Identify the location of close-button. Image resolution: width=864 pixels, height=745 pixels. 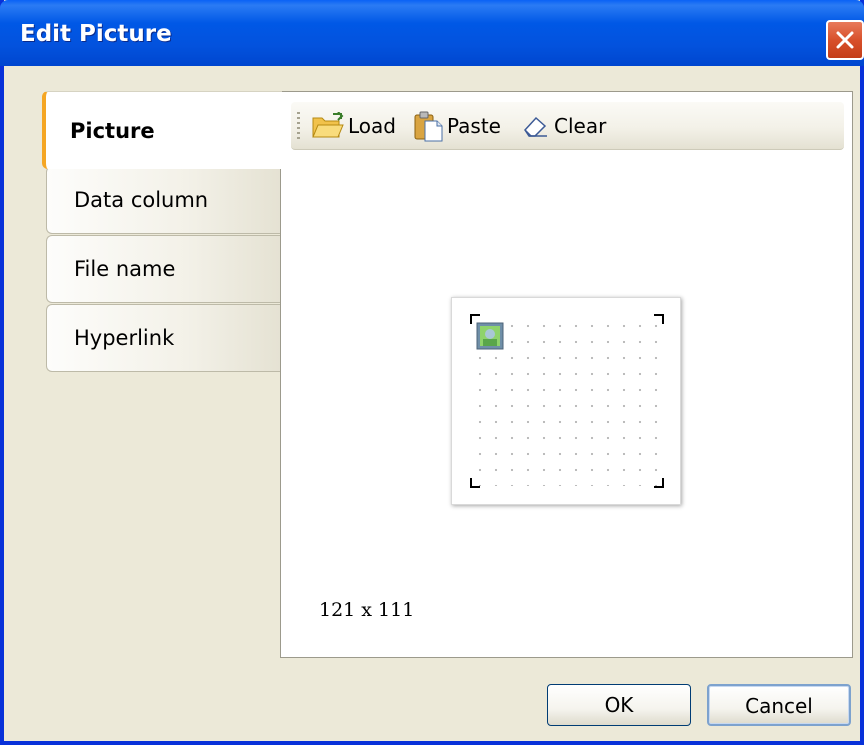
(845, 40).